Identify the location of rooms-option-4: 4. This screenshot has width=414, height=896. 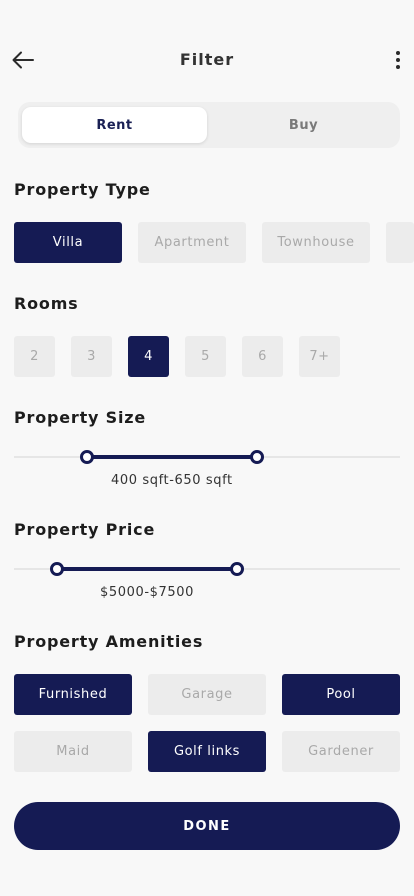
(148, 356).